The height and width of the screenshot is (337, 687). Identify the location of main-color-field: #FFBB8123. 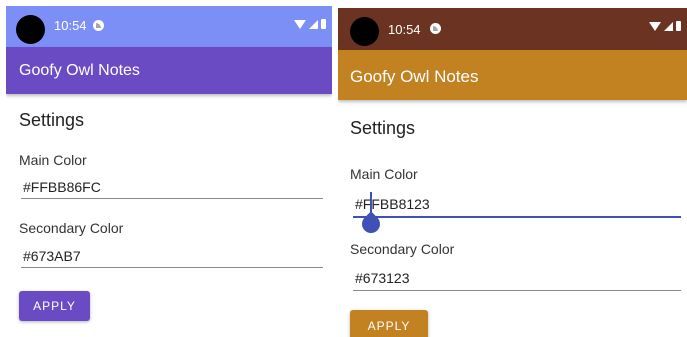
(517, 214).